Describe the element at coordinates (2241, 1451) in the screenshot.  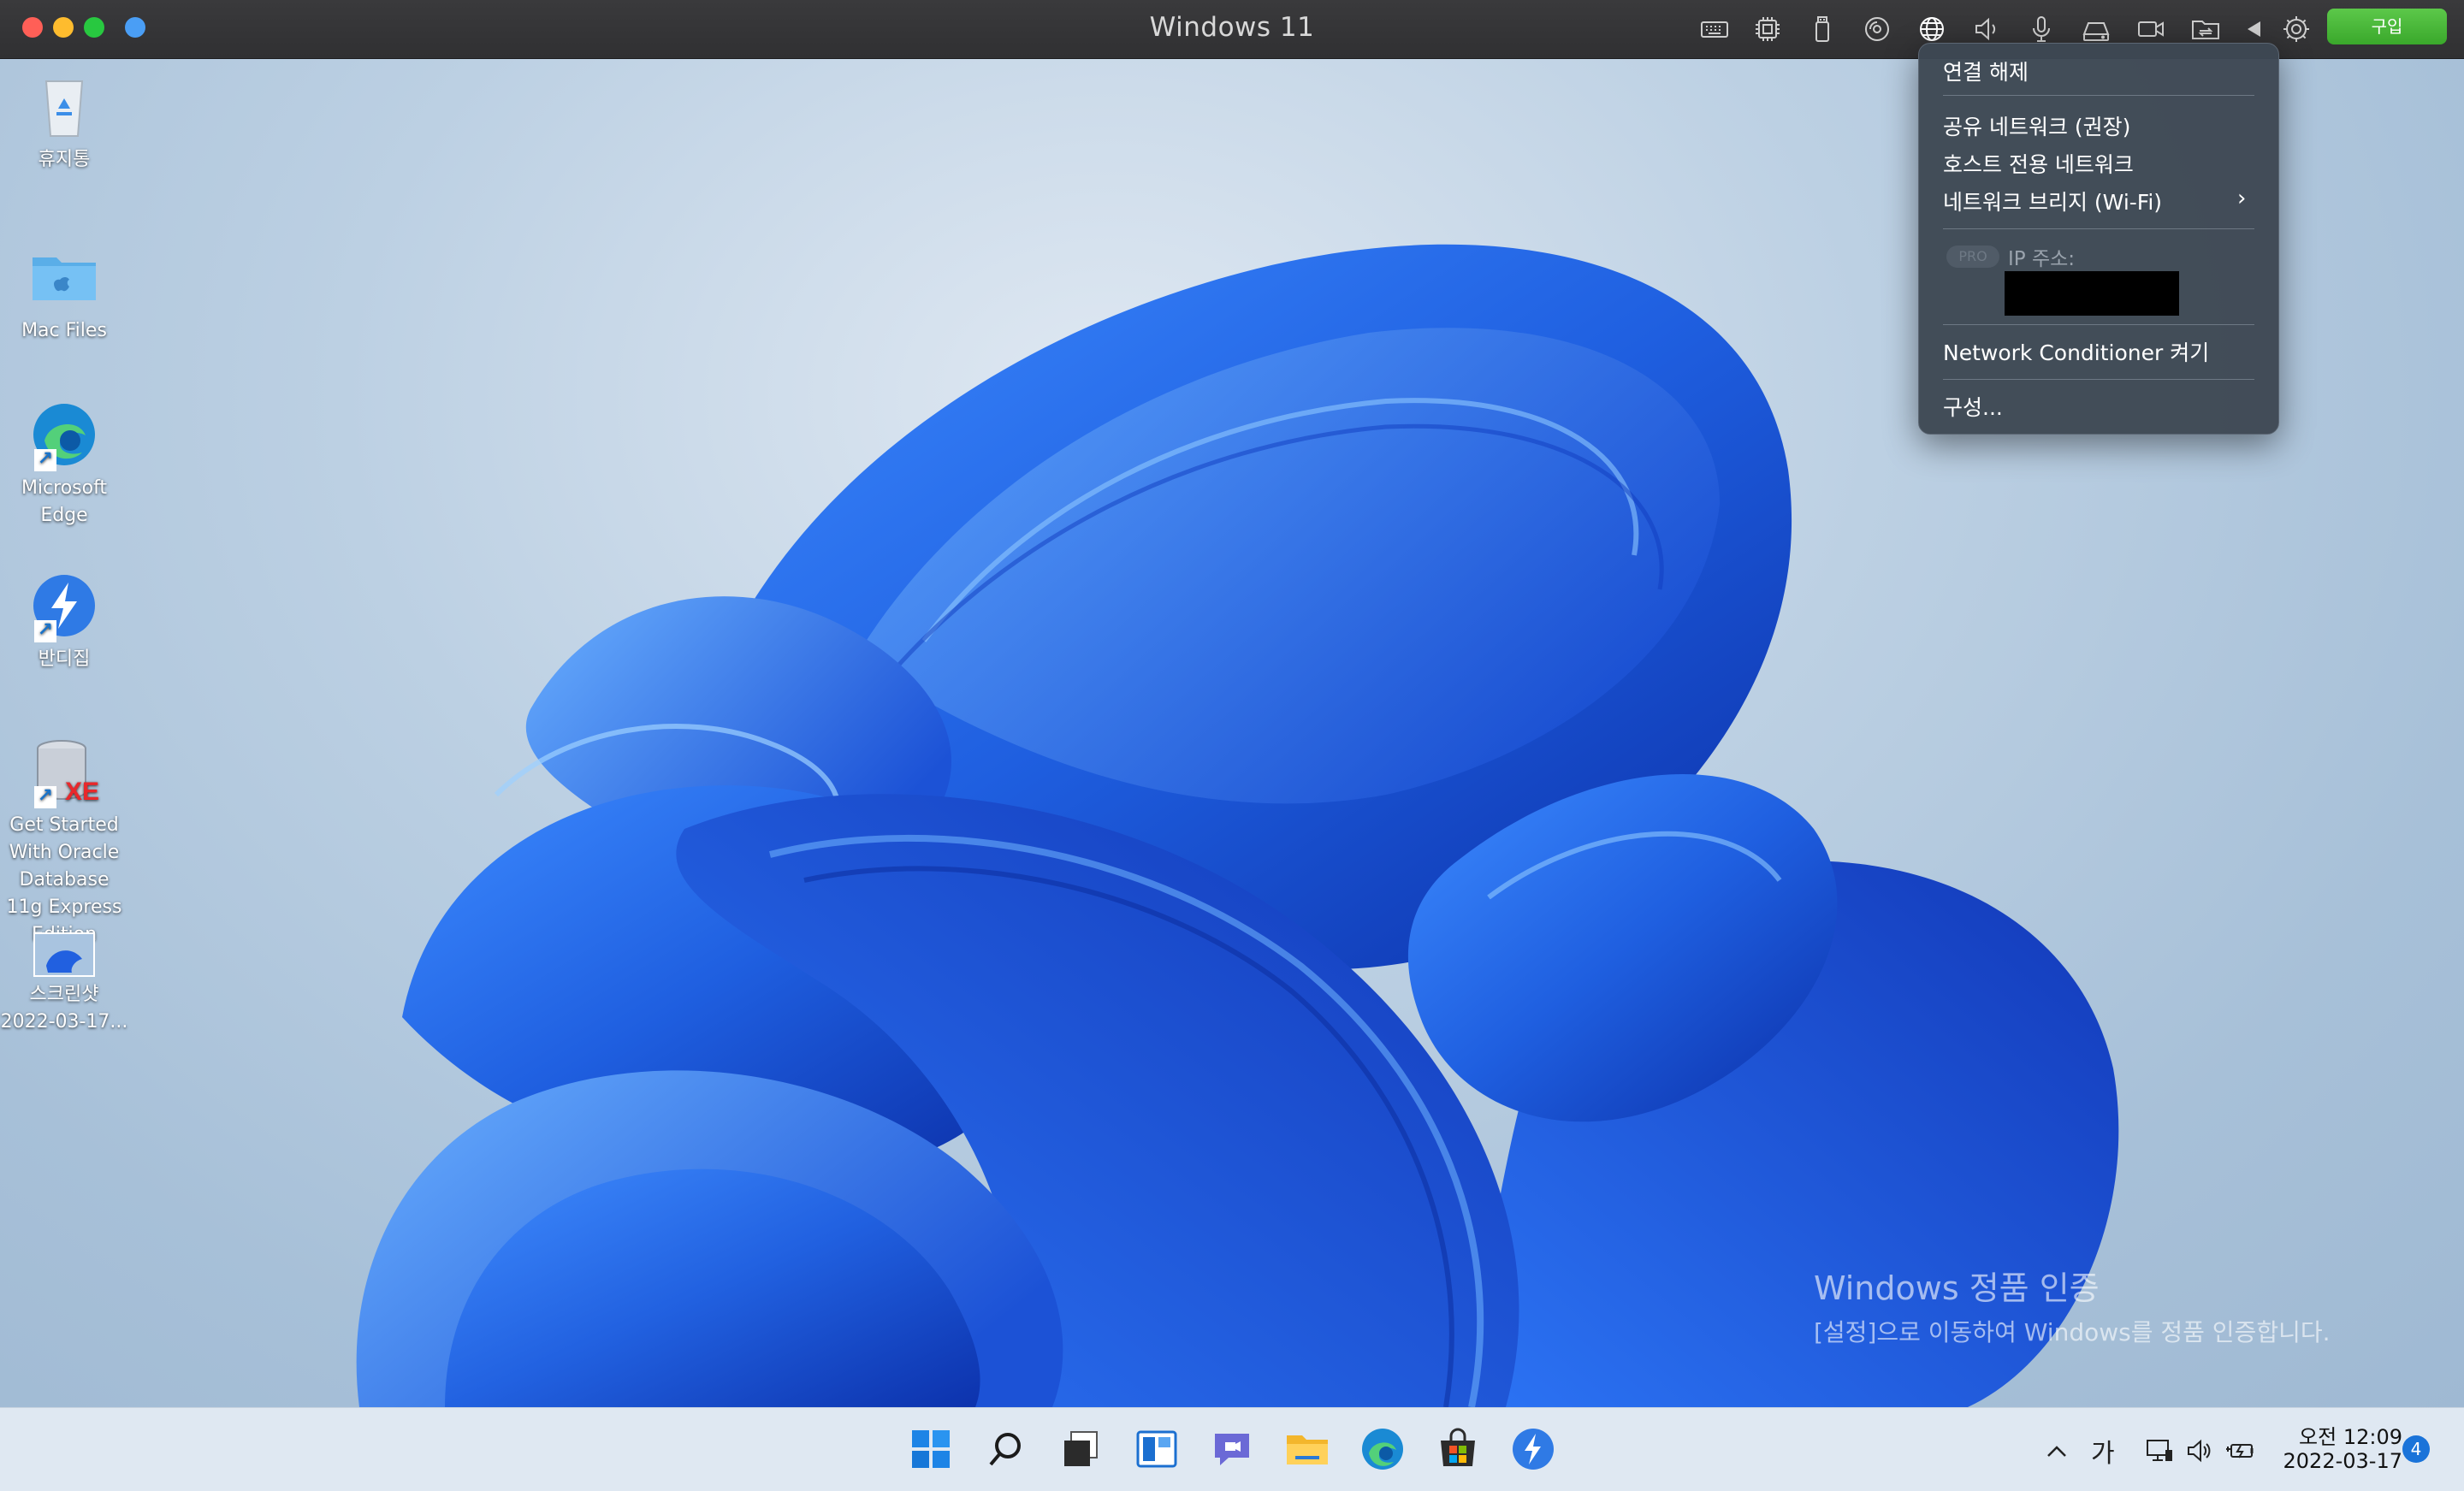
I see `battery-charging-icon` at that location.